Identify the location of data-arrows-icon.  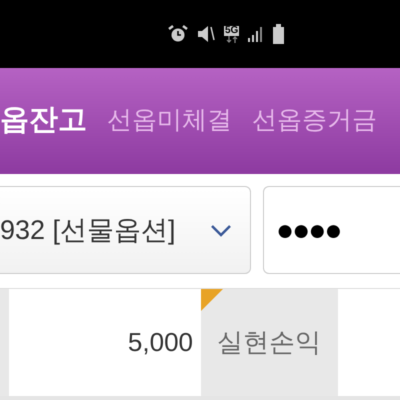
(232, 39).